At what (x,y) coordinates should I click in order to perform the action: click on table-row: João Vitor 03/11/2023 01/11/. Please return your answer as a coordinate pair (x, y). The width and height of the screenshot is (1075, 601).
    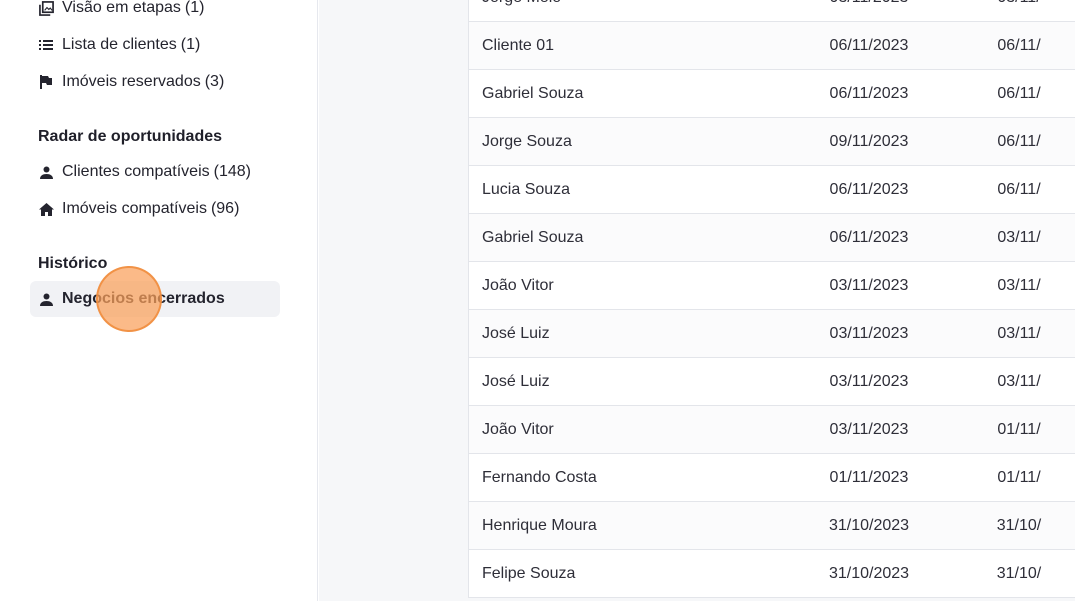
    Looking at the image, I should click on (772, 430).